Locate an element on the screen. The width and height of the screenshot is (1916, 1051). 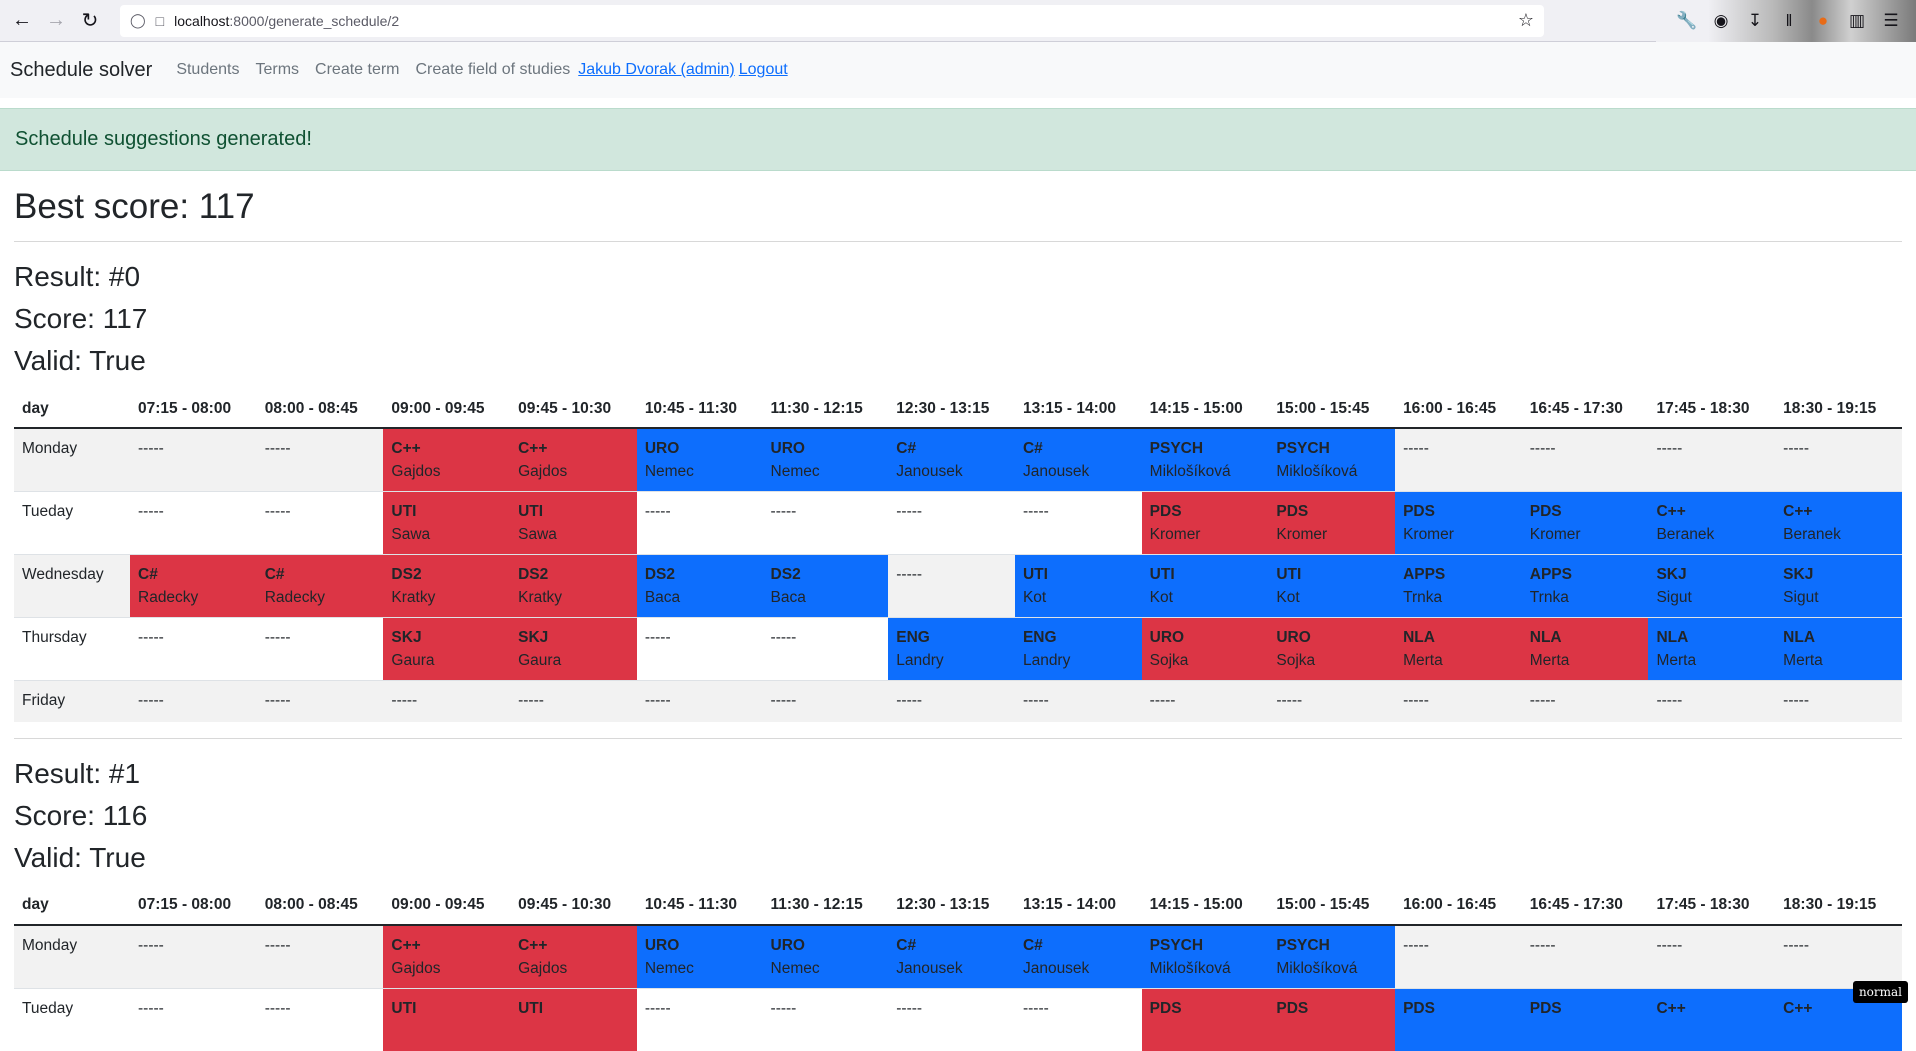
menu-icon: ☰ is located at coordinates (1891, 21).